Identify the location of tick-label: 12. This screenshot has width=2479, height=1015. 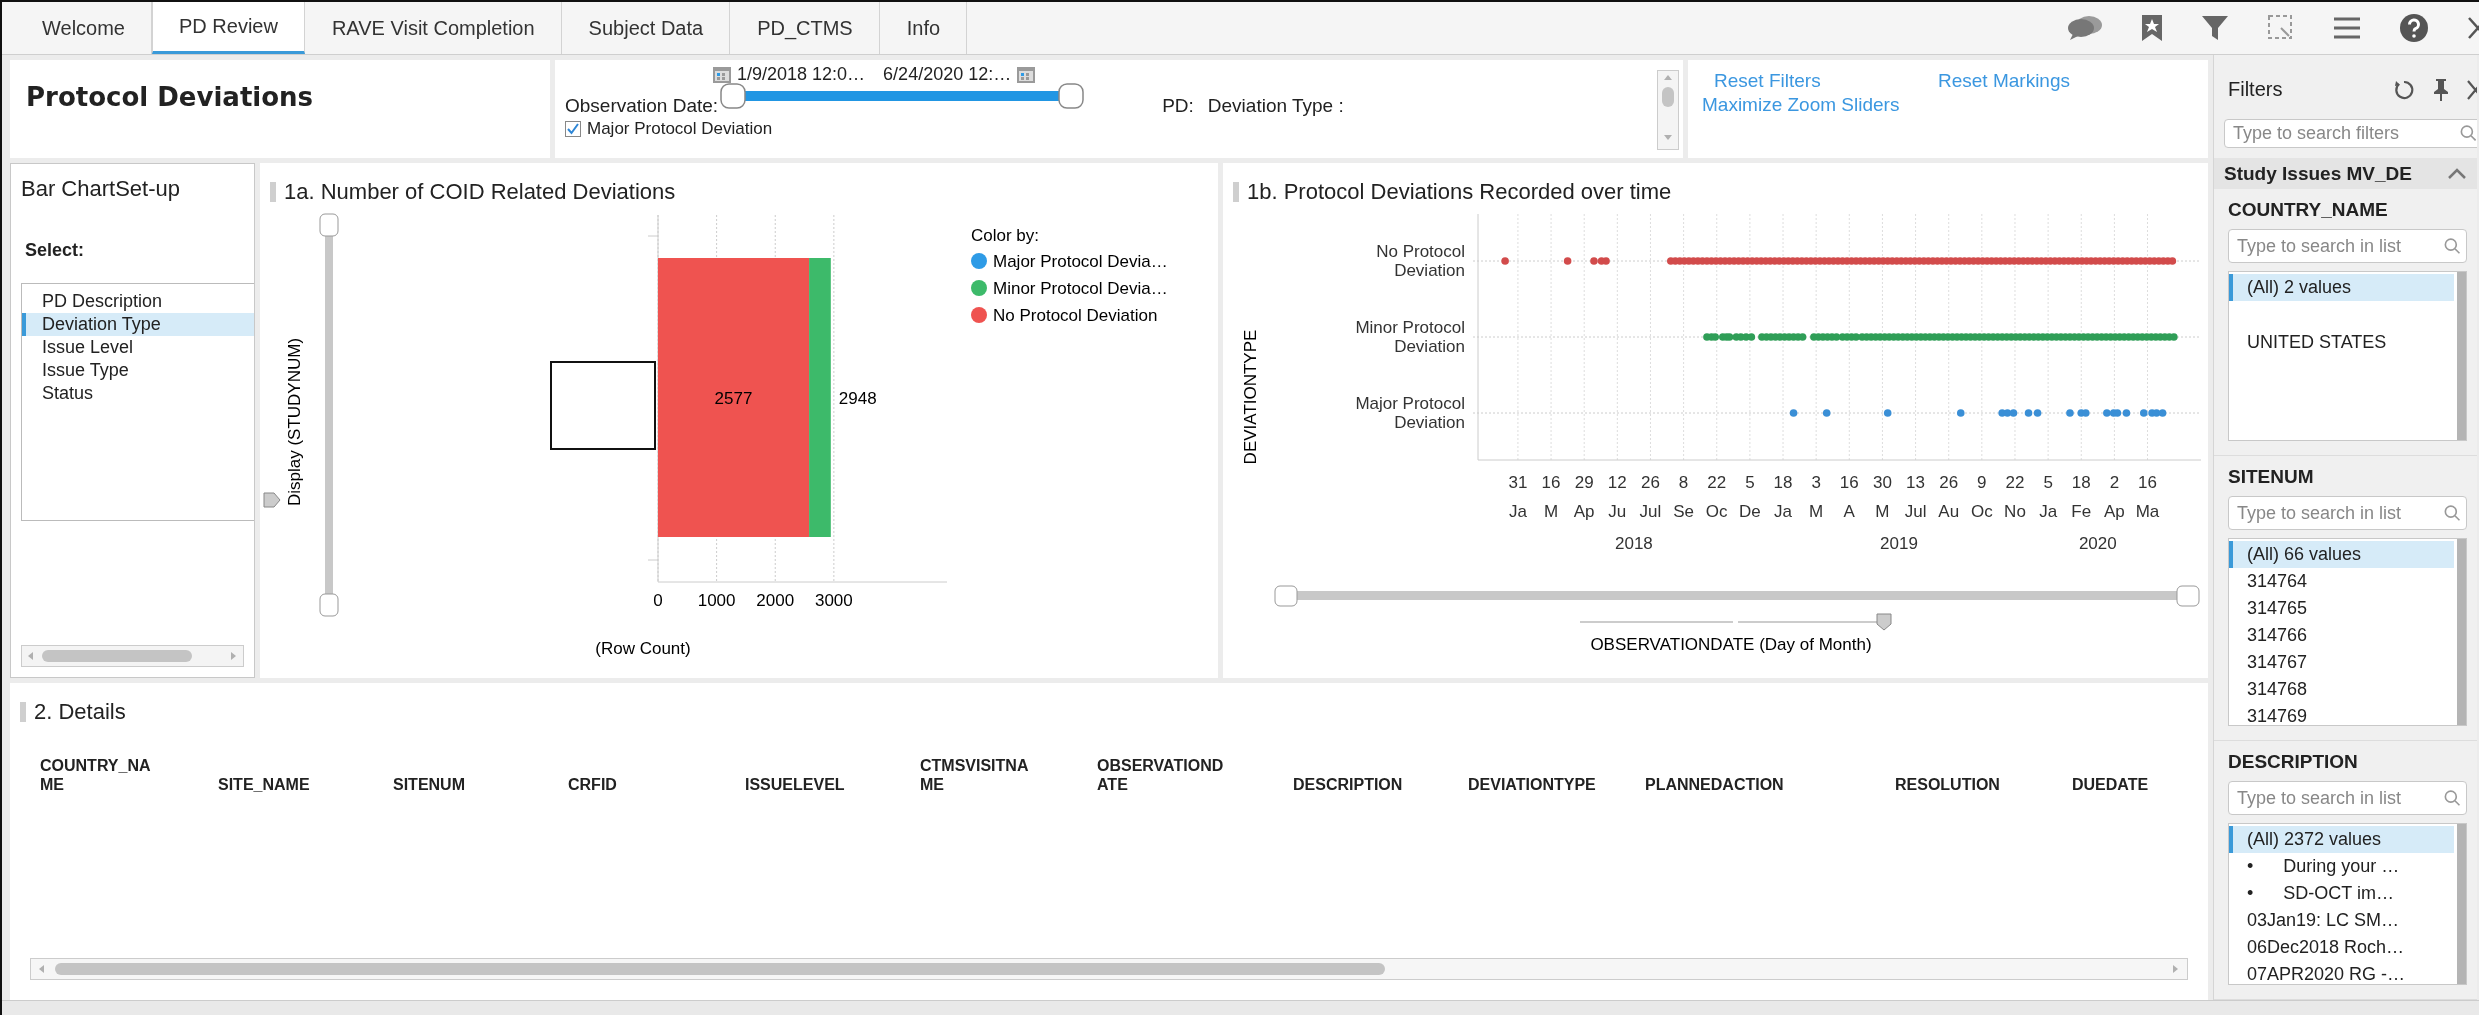
(1617, 482).